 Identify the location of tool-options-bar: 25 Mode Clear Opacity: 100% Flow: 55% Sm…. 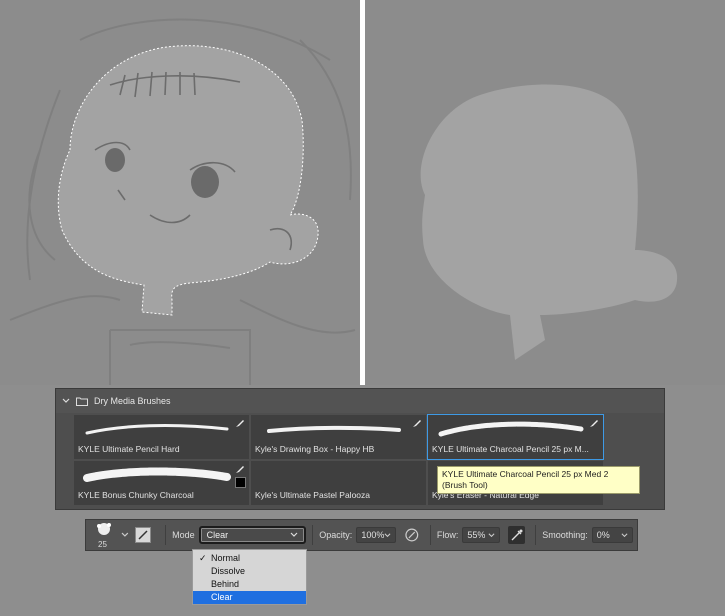
(361, 535).